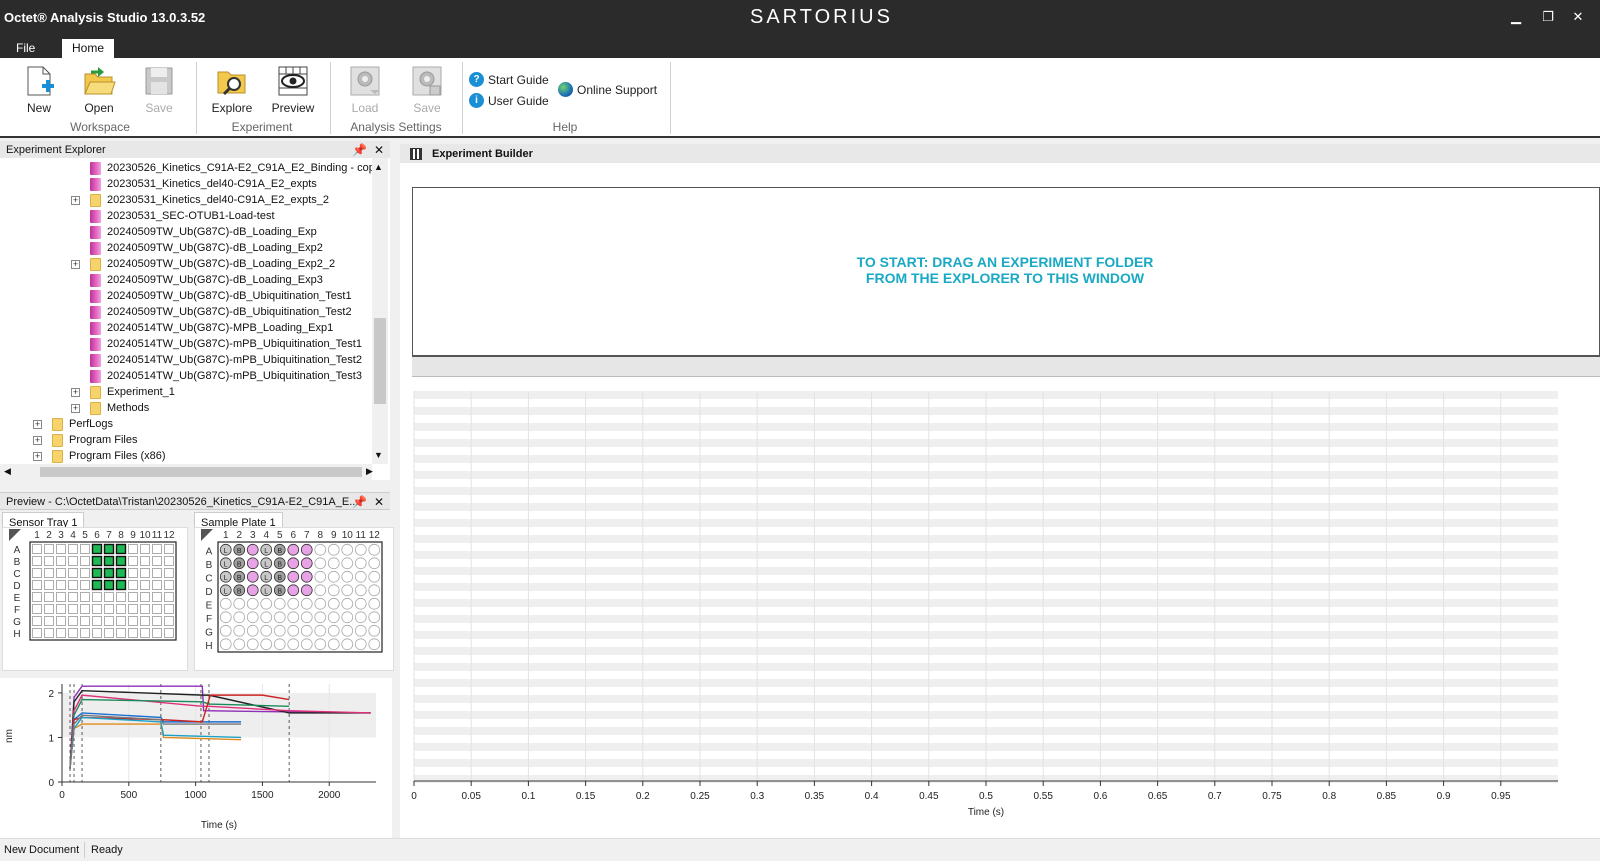  Describe the element at coordinates (1516, 17) in the screenshot. I see `minimize-button: ▁` at that location.